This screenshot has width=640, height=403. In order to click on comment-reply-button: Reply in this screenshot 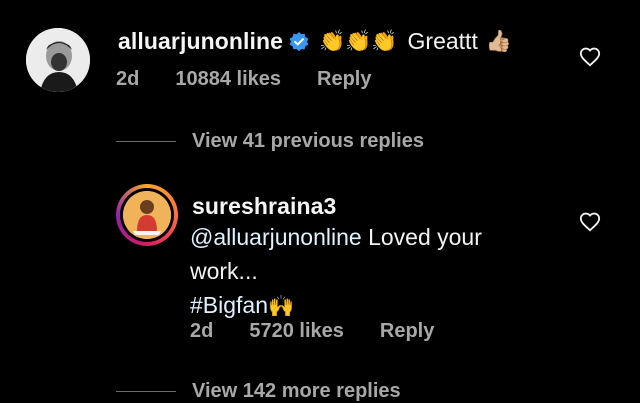, I will do `click(344, 79)`.